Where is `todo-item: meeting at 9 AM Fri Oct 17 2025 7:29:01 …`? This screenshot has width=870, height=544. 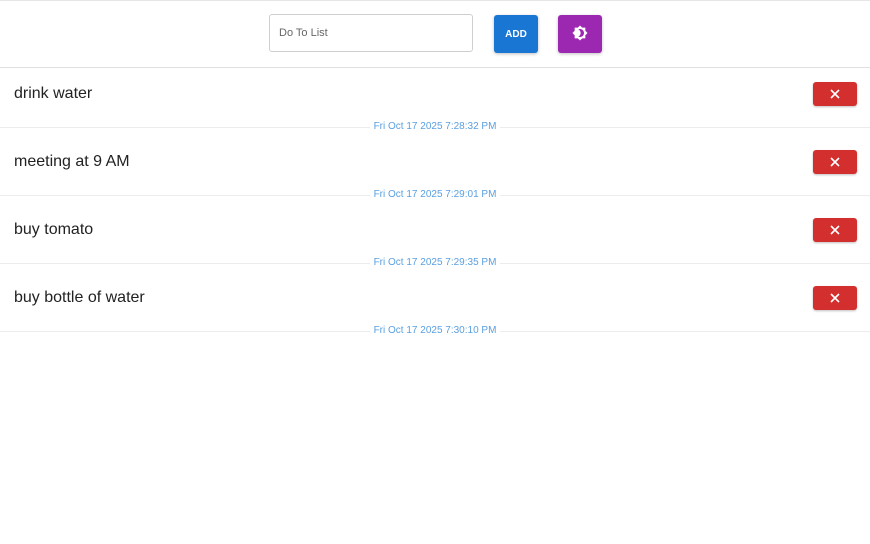 todo-item: meeting at 9 AM Fri Oct 17 2025 7:29:01 … is located at coordinates (435, 170).